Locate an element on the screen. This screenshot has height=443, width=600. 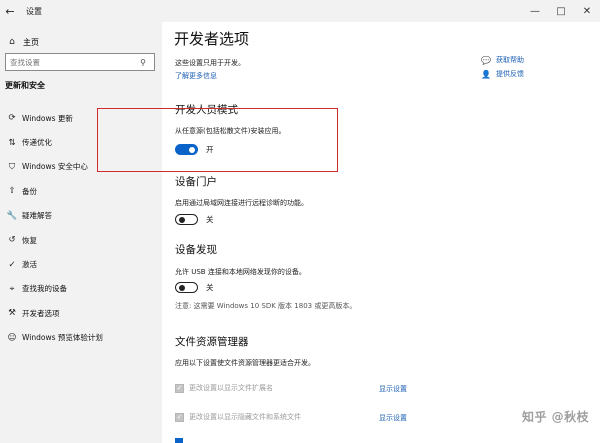
feedback-icon: 👤 is located at coordinates (486, 74).